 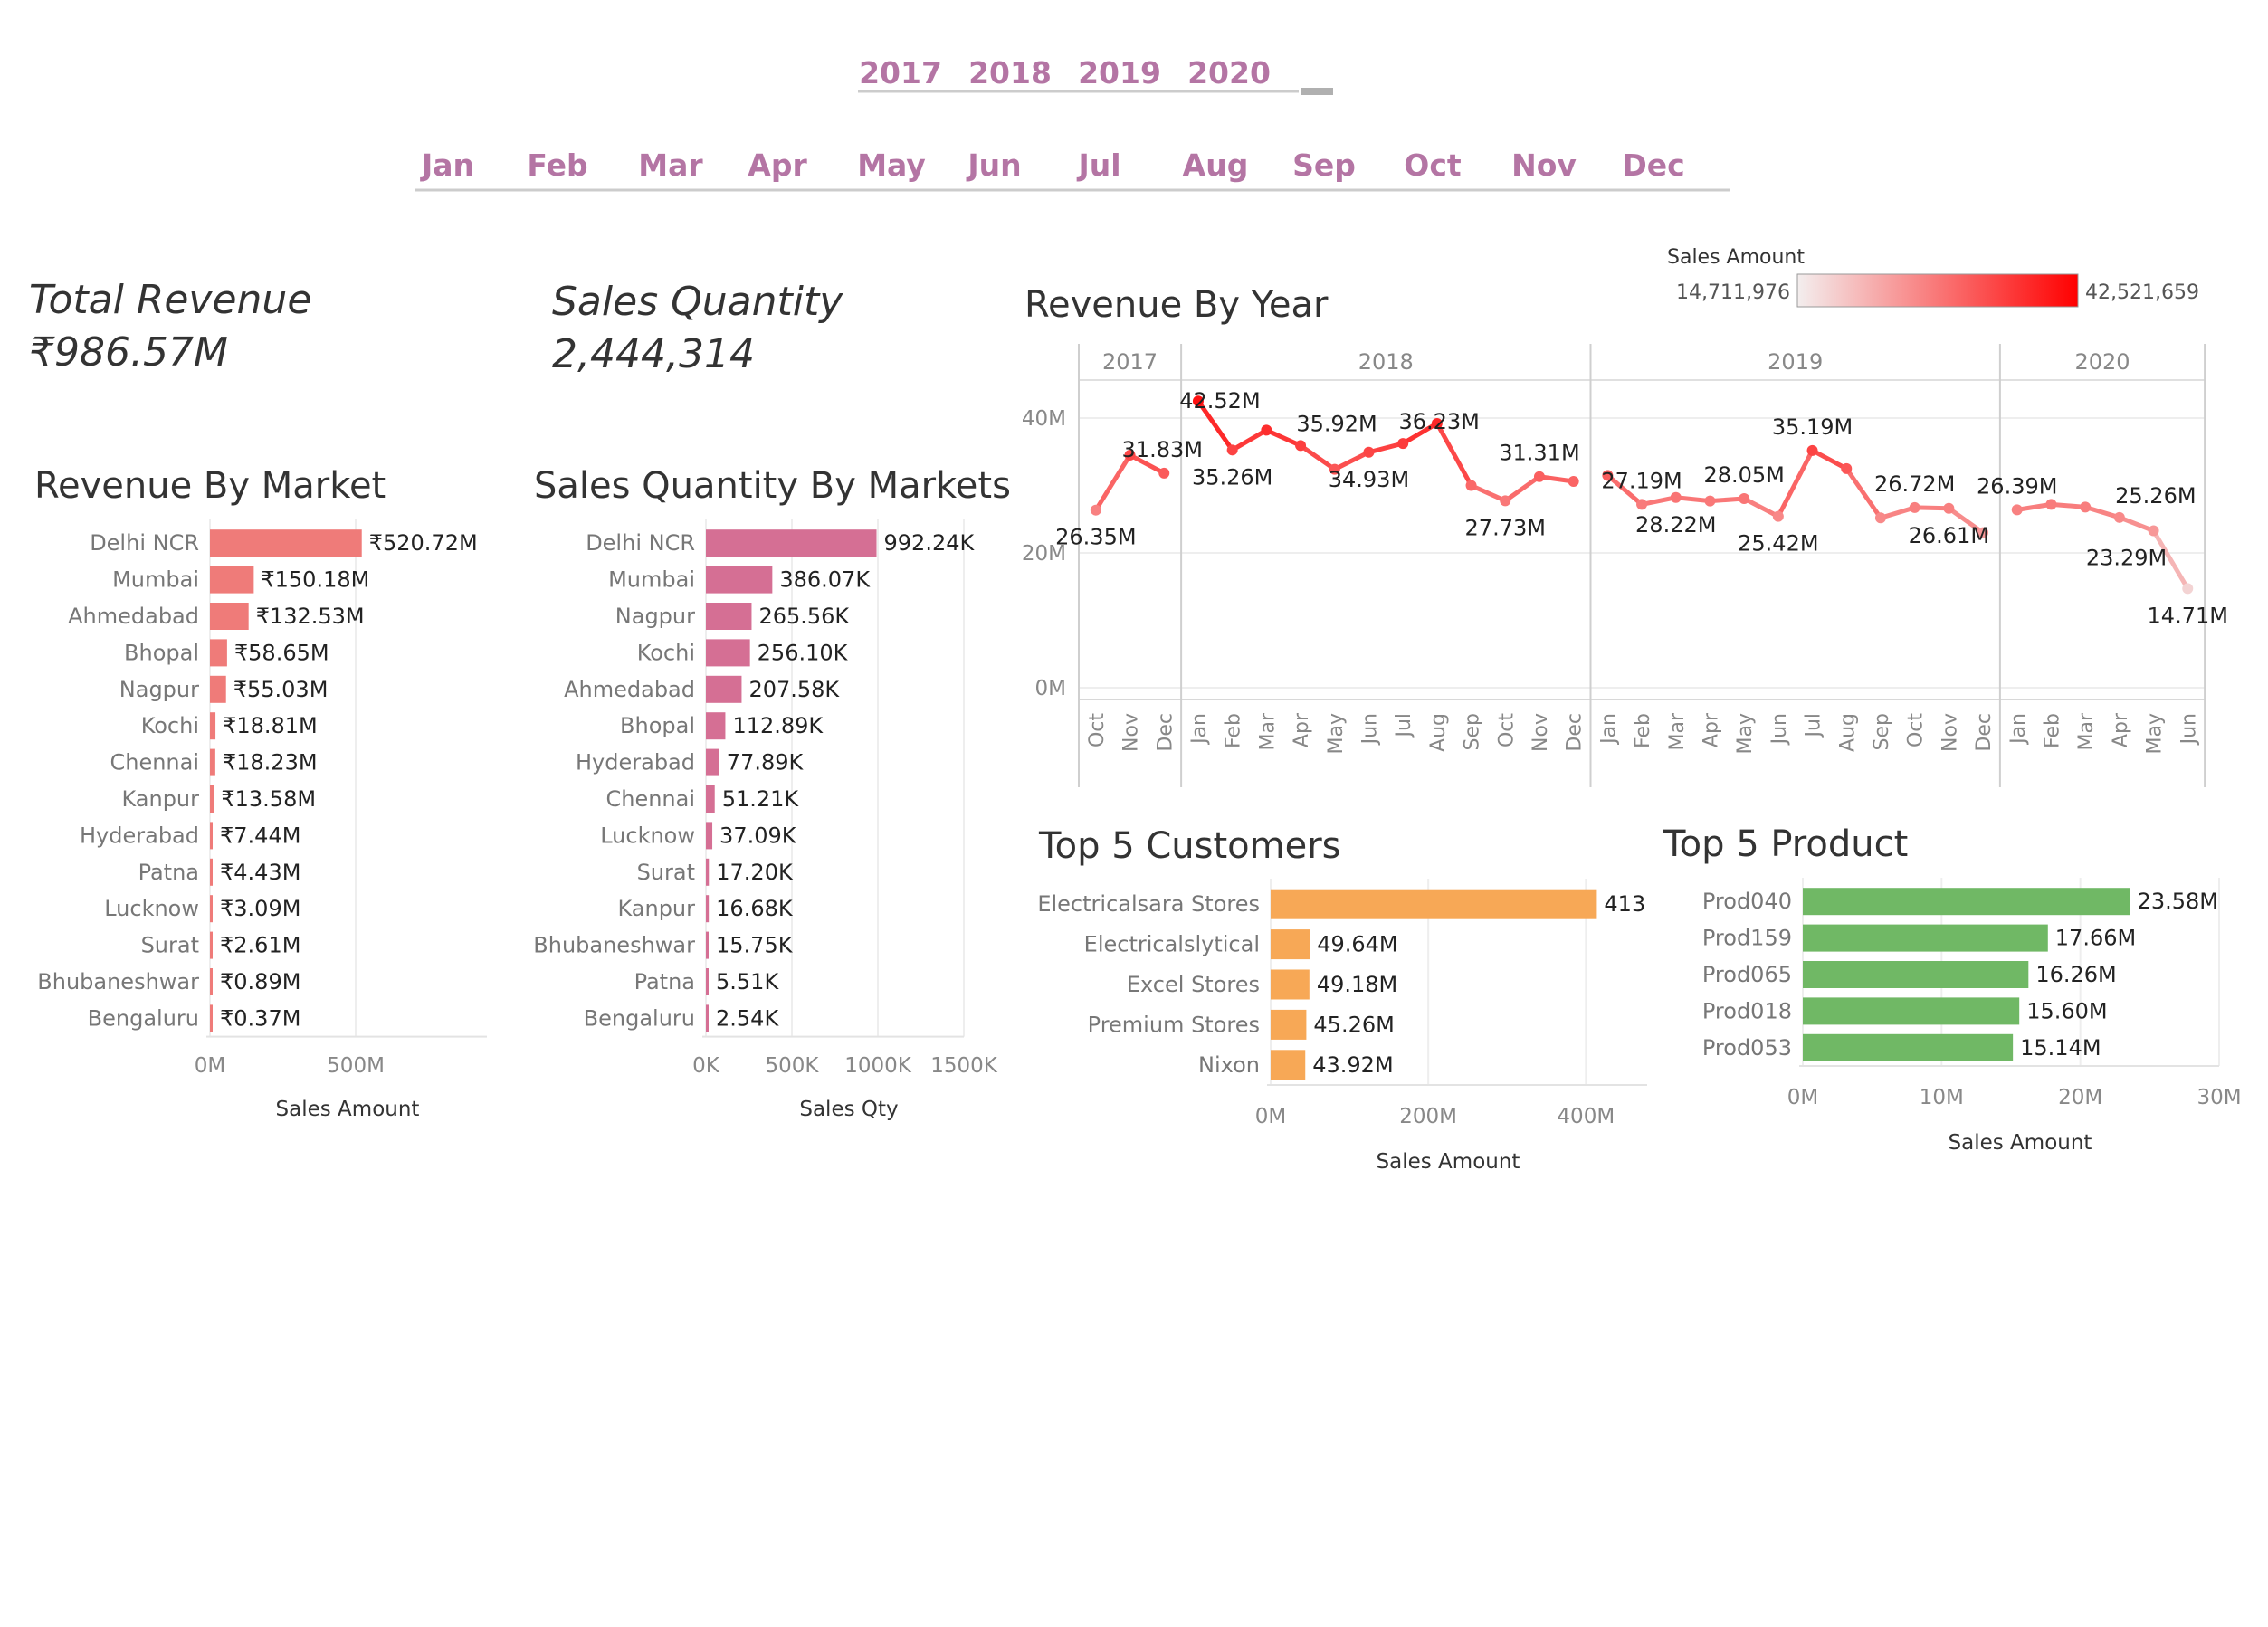 I want to click on month-label: Jun, so click(x=1370, y=730).